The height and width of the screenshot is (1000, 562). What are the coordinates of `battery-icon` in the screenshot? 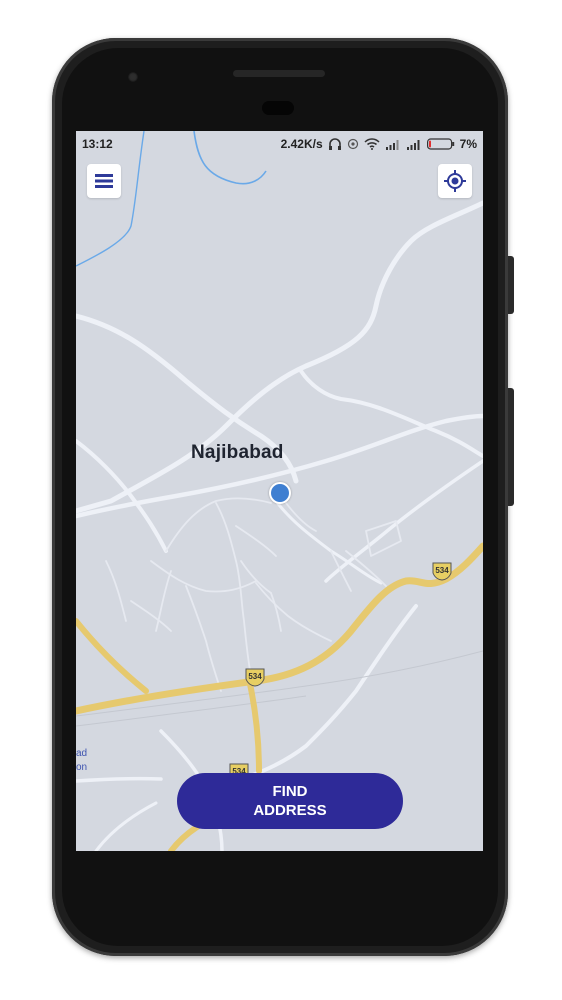 It's located at (440, 144).